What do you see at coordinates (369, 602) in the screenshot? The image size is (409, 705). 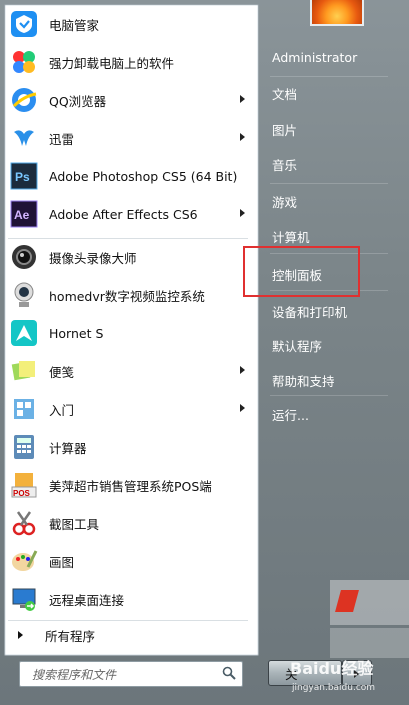 I see `background-window-fragment` at bounding box center [369, 602].